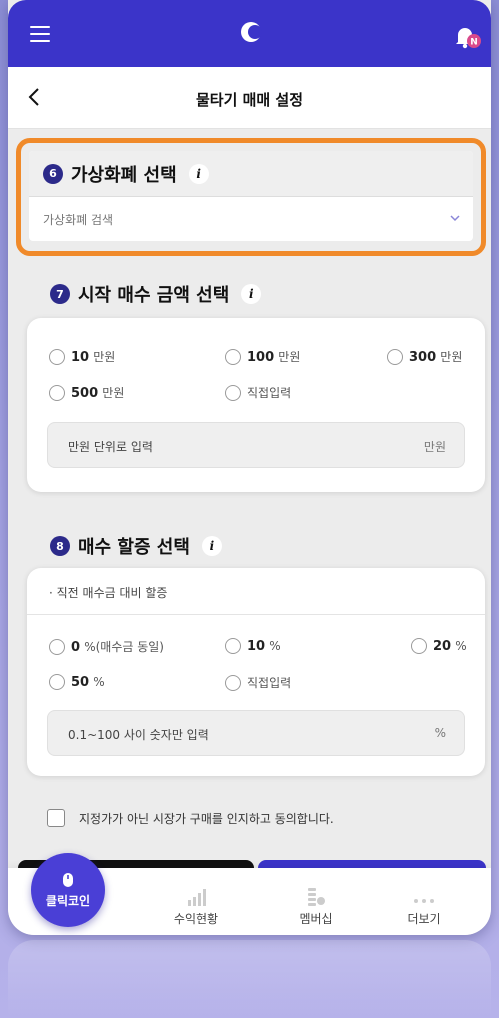  What do you see at coordinates (251, 219) in the screenshot?
I see `coin-search-dropdown: 가상화폐 검색` at bounding box center [251, 219].